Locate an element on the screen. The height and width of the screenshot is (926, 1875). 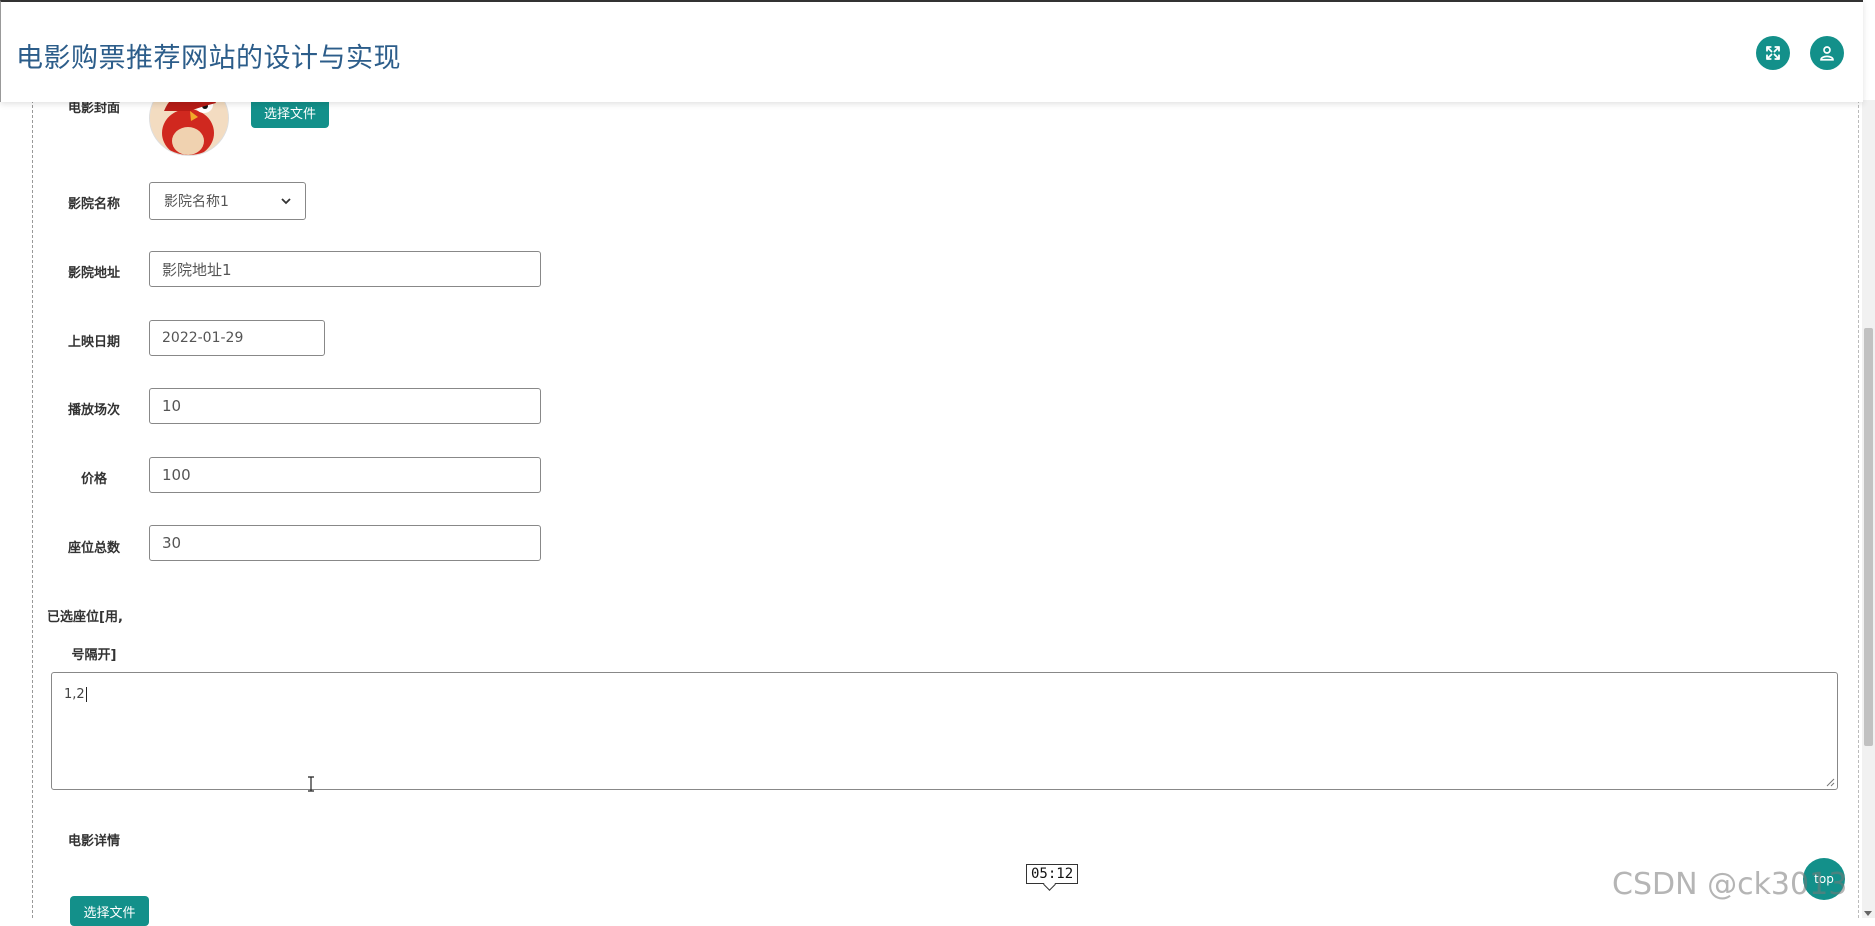
expand-icon is located at coordinates (1773, 53).